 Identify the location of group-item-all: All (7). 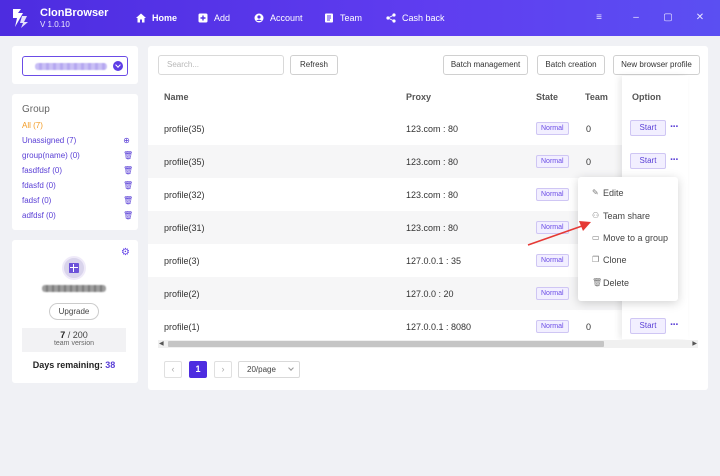
(32, 125).